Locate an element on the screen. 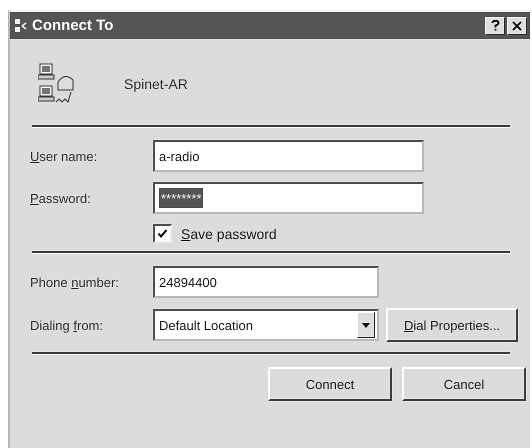  help-icon is located at coordinates (495, 25).